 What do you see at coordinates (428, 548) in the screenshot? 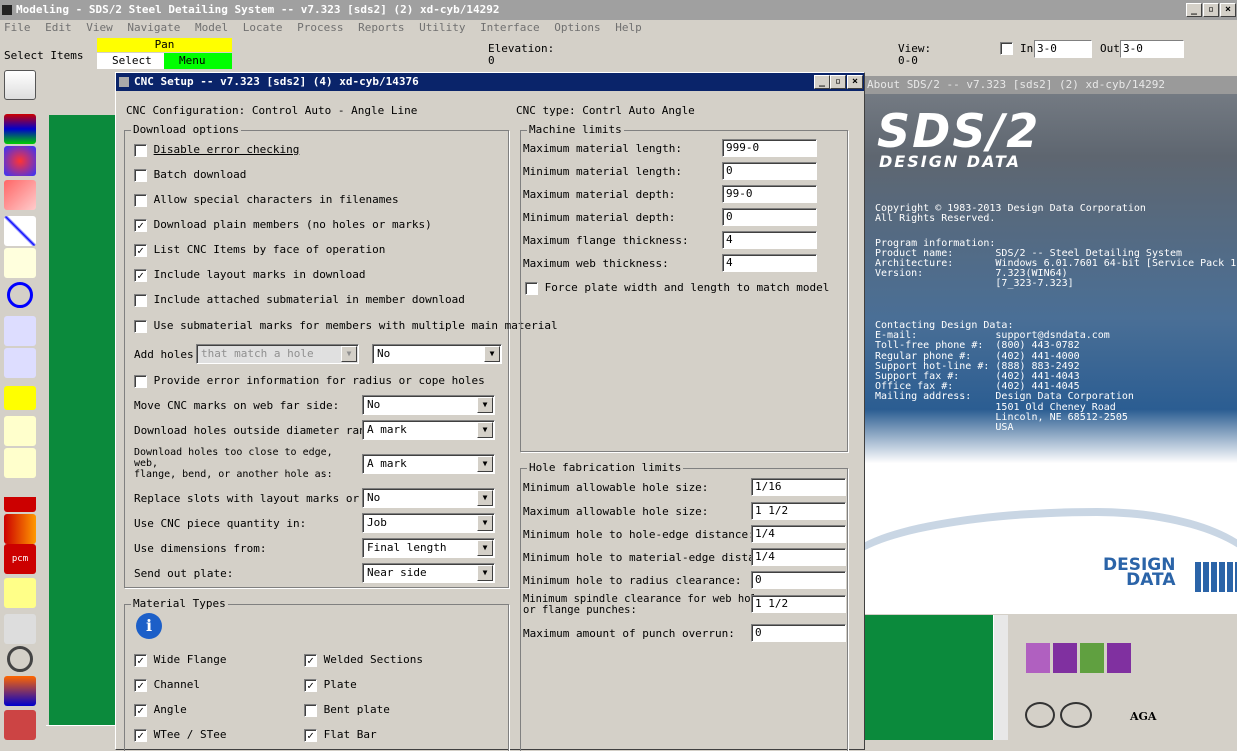
I see `dimensions-from-select: Final length ▼` at bounding box center [428, 548].